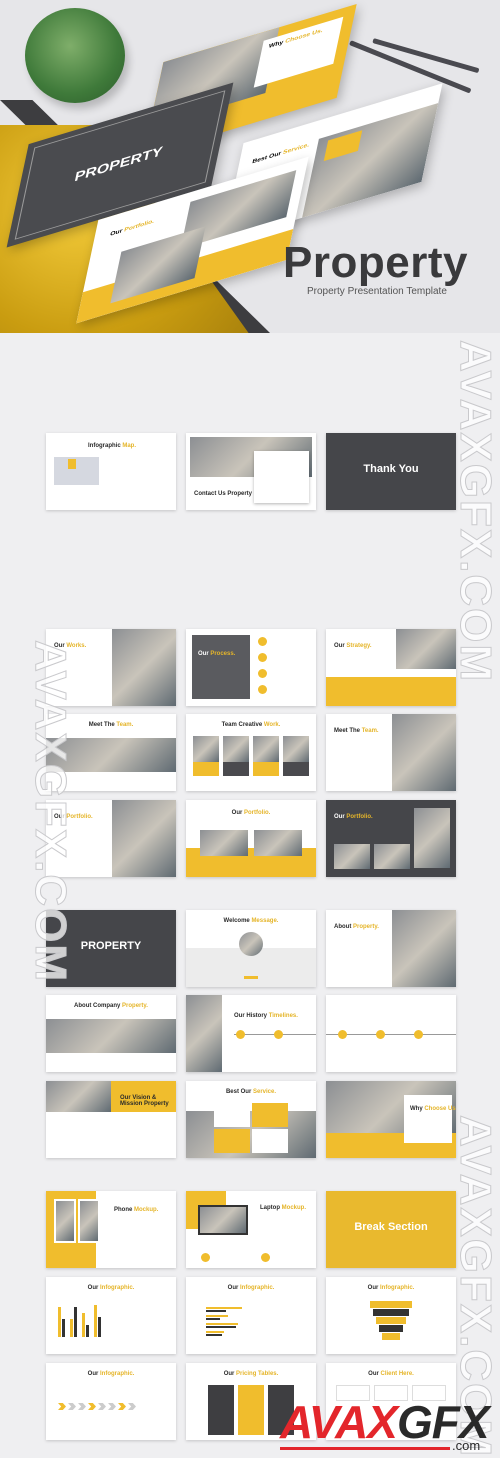 The width and height of the screenshot is (500, 1458). I want to click on slide-title: Our Strategy., so click(353, 646).